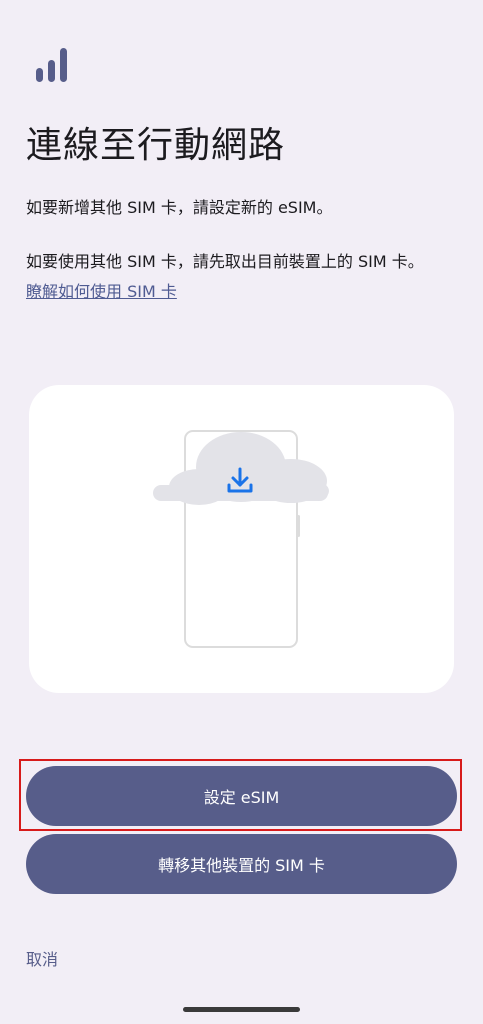 The image size is (483, 1024). What do you see at coordinates (179, 207) in the screenshot?
I see `add-esim-description: 如要新增其他 SIM 卡，請設定新的 eSIM。` at bounding box center [179, 207].